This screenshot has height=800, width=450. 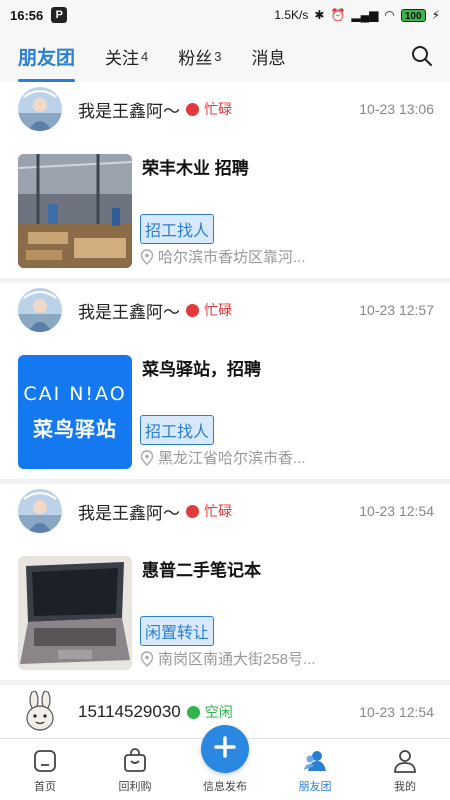 What do you see at coordinates (47, 56) in the screenshot?
I see `tab-friend-group: 朋友团` at bounding box center [47, 56].